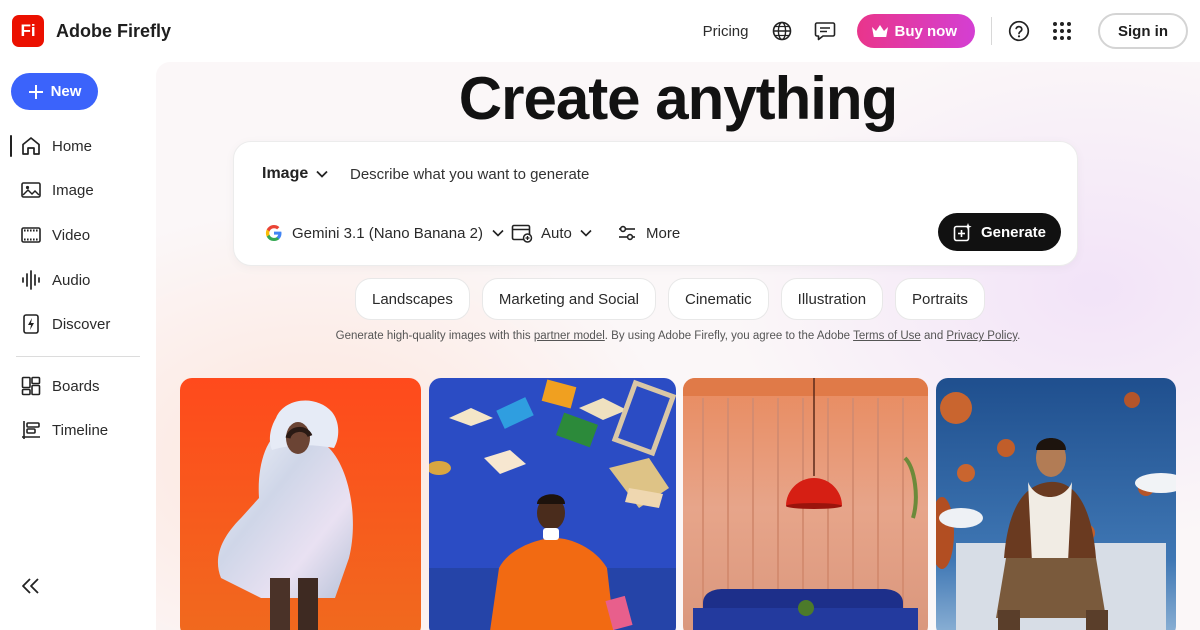  Describe the element at coordinates (600, 31) in the screenshot. I see `top-bar: Fi Adobe Firefly Pricing Buy now Sign in` at that location.